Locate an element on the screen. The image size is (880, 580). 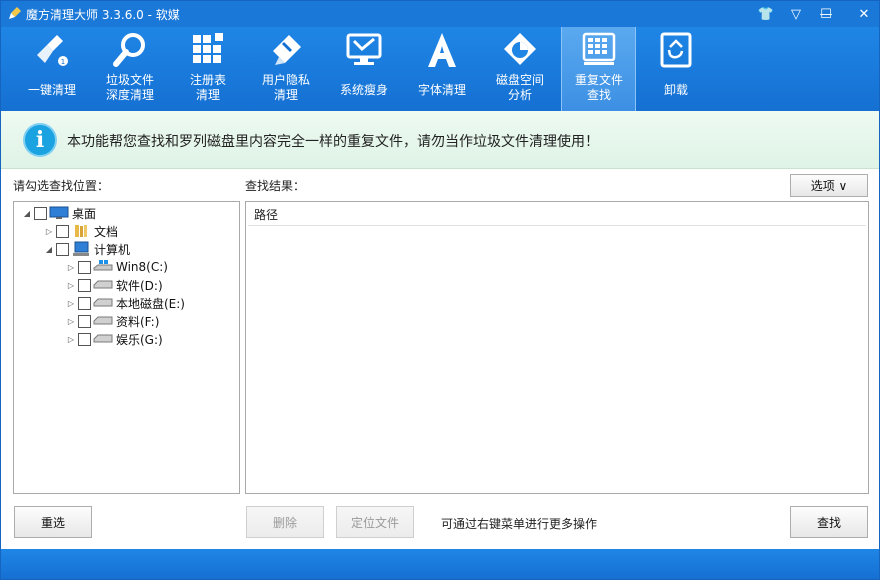
info-banner: i 本功能帮您查找和罗列磁盘里内容完全一样的重复文件，请勿当作垃圾文件清理使用！ is located at coordinates (440, 140).